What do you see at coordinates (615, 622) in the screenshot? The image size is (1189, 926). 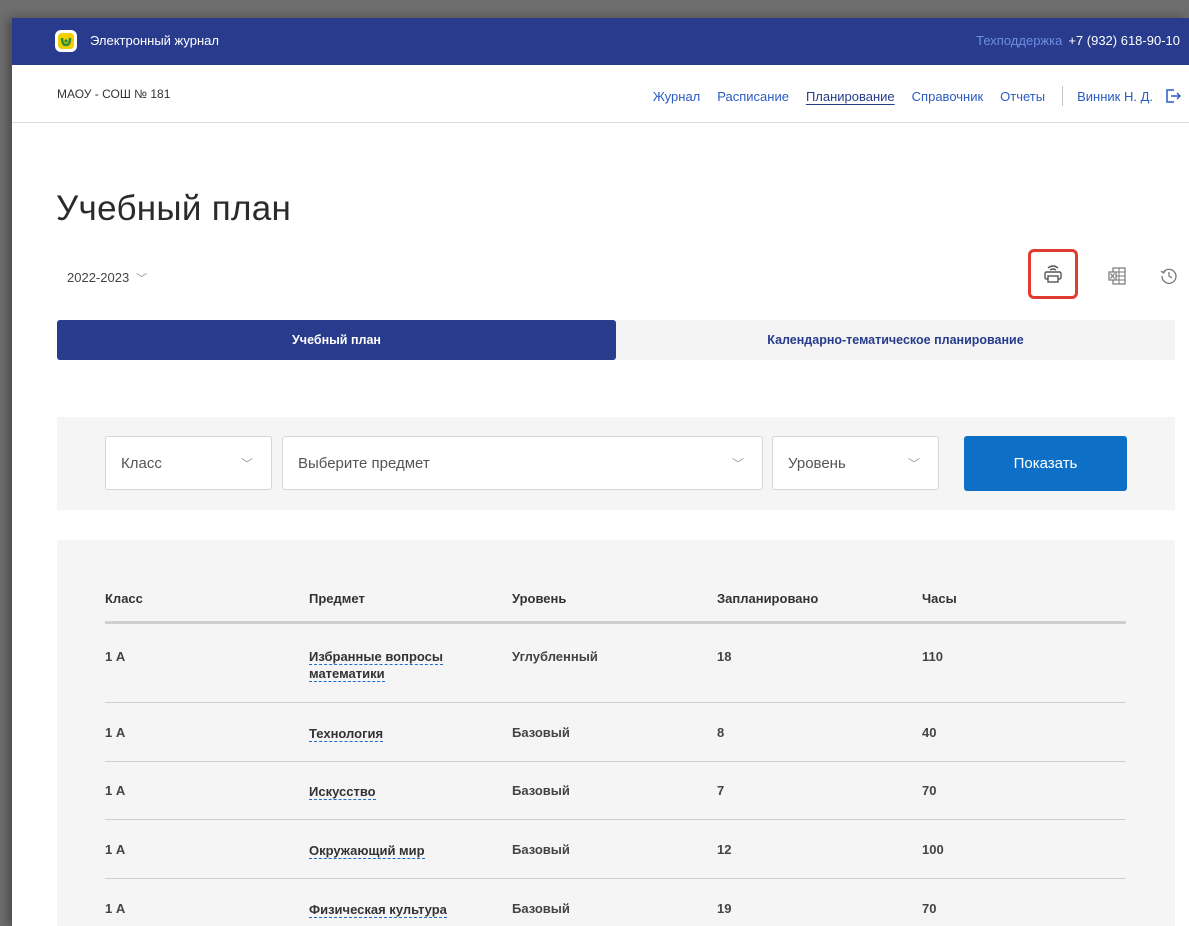 I see `header-divider` at bounding box center [615, 622].